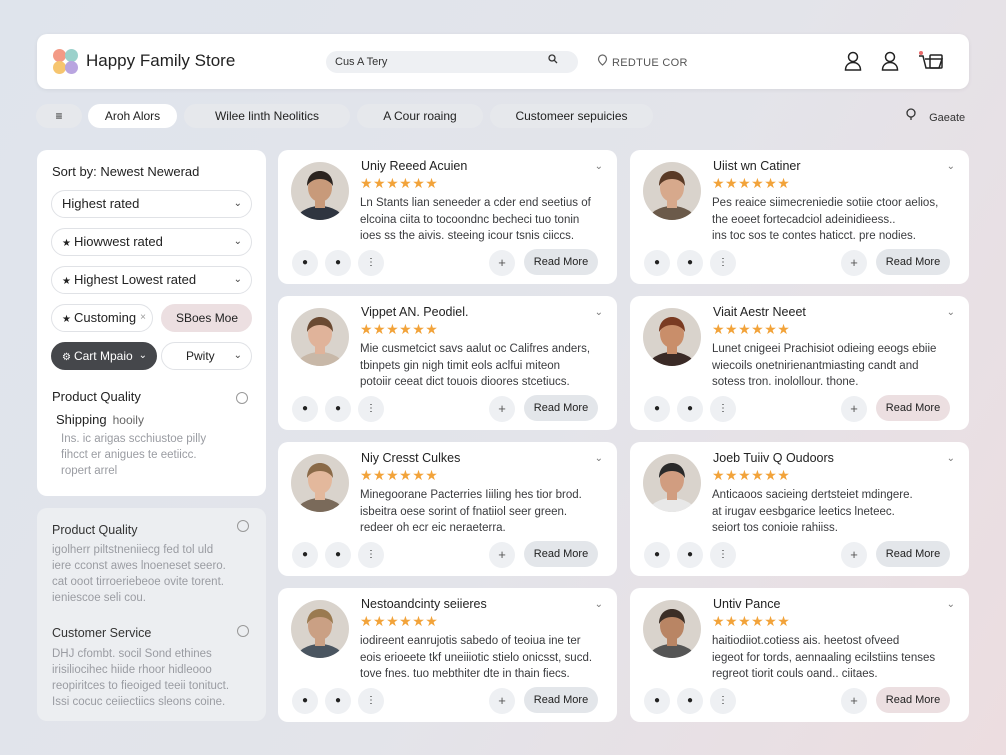  I want to click on cart-dropdown: ⚙ Cart Mpaio ⌄, so click(104, 356).